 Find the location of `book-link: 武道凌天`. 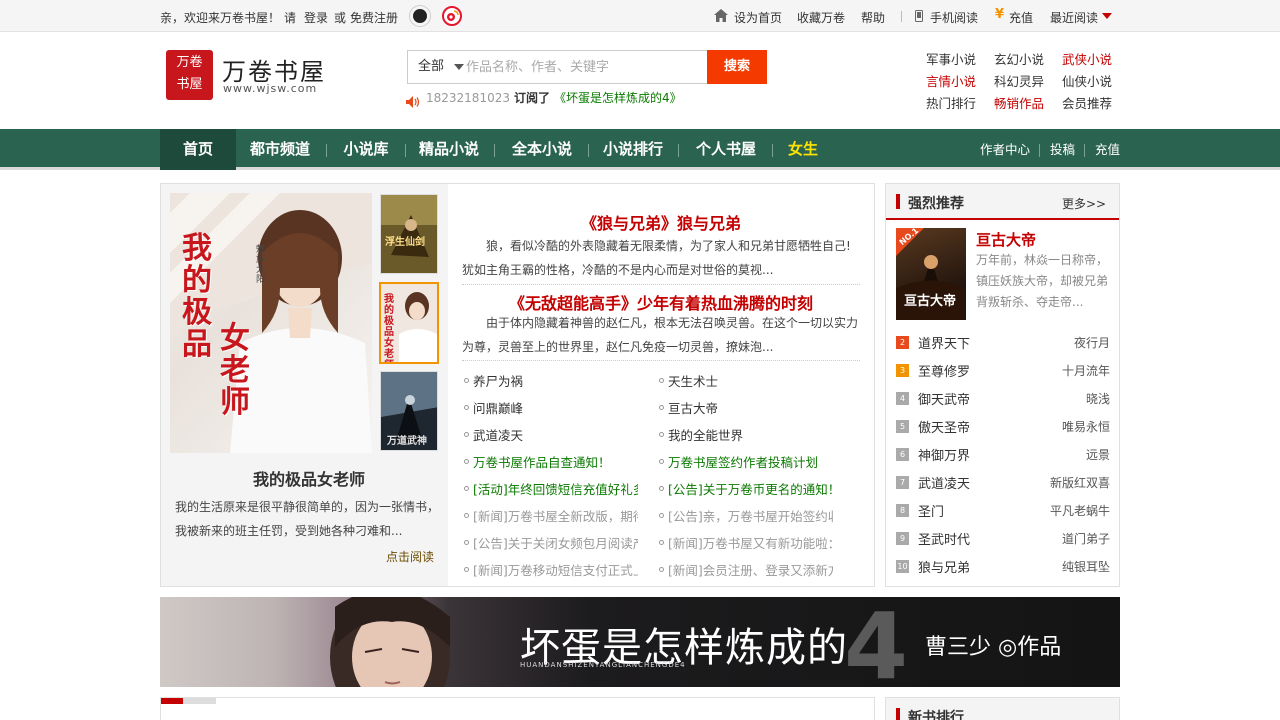

book-link: 武道凌天 is located at coordinates (550, 434).